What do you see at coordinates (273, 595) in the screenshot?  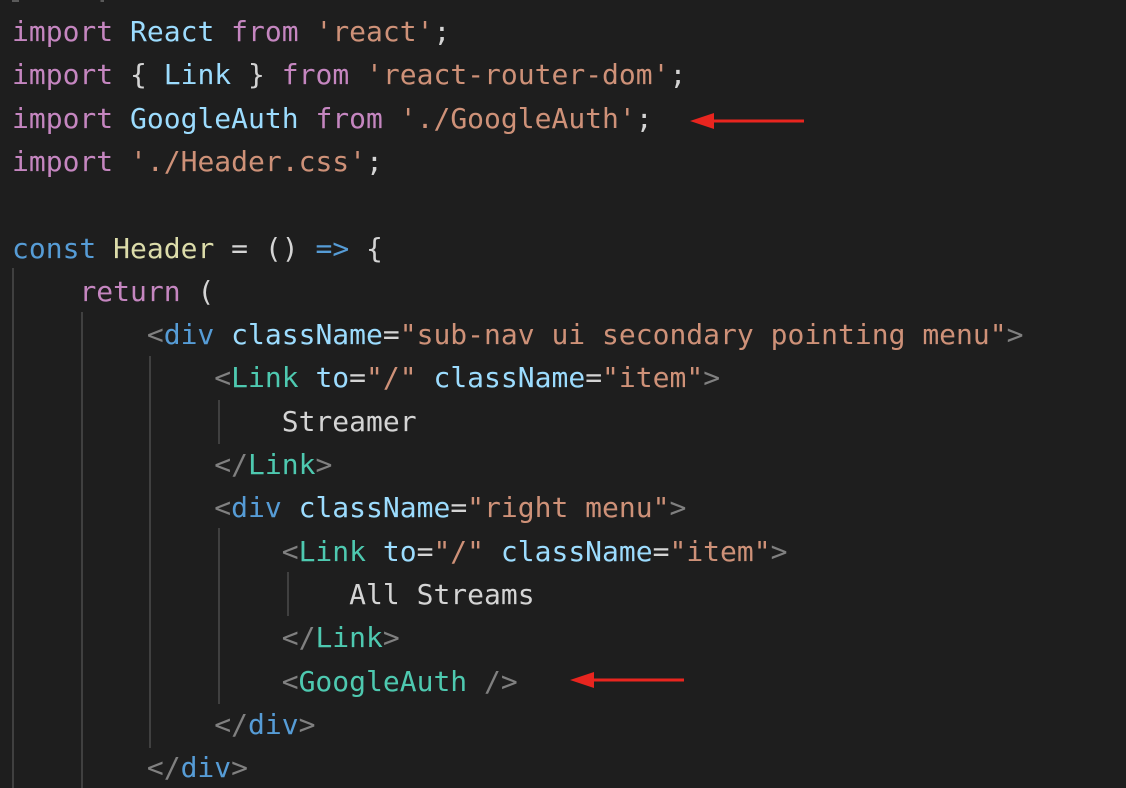 I see `code-line: All Streams` at bounding box center [273, 595].